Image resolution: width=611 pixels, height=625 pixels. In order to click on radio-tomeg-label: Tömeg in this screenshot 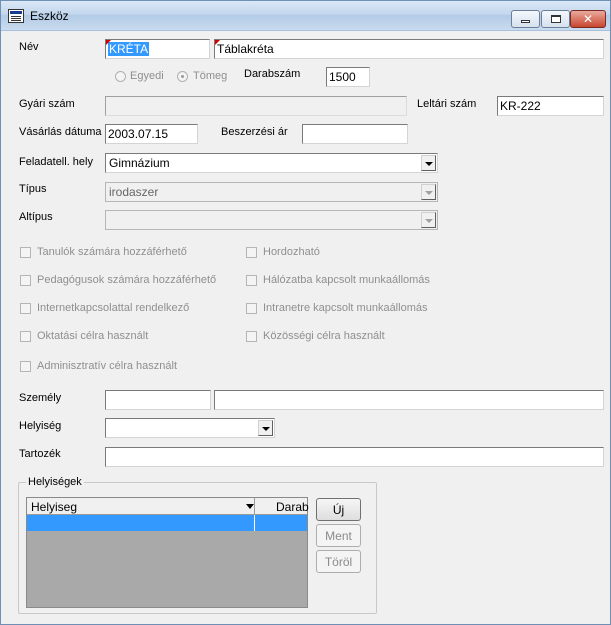, I will do `click(210, 76)`.